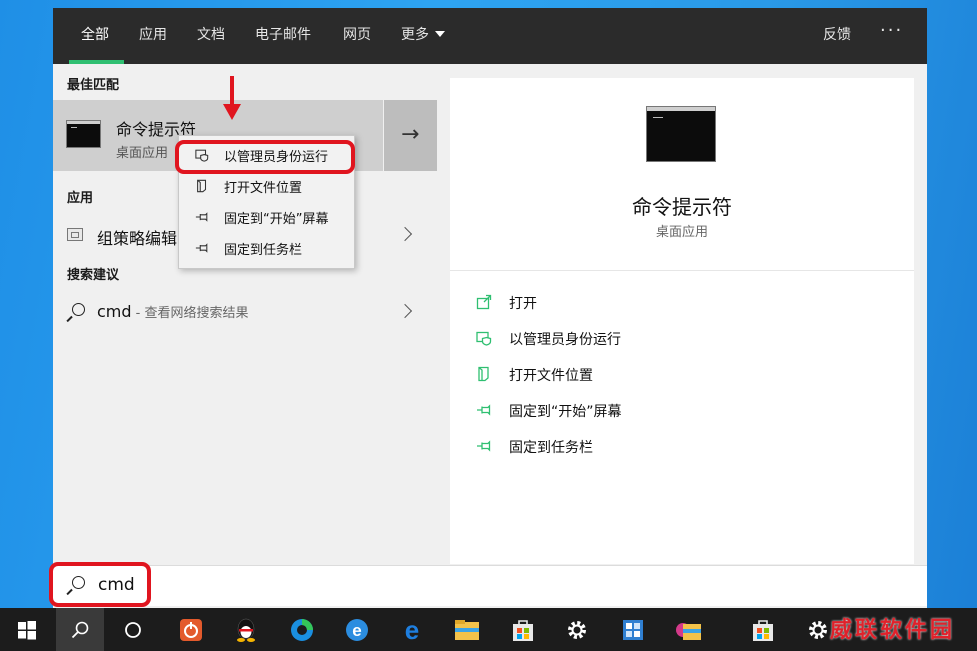  I want to click on taskbar-app-calculator, so click(633, 630).